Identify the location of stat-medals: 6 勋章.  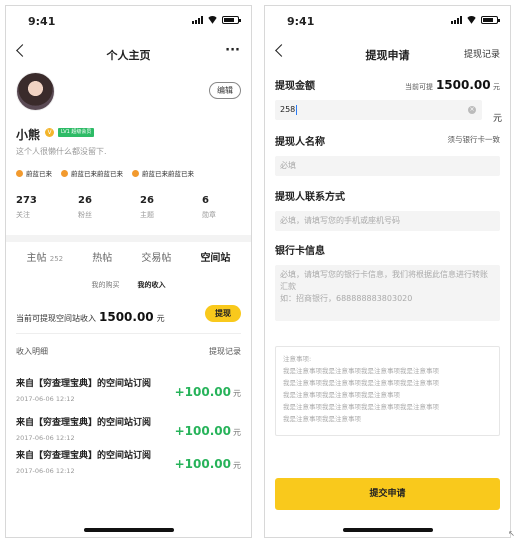
(226, 207).